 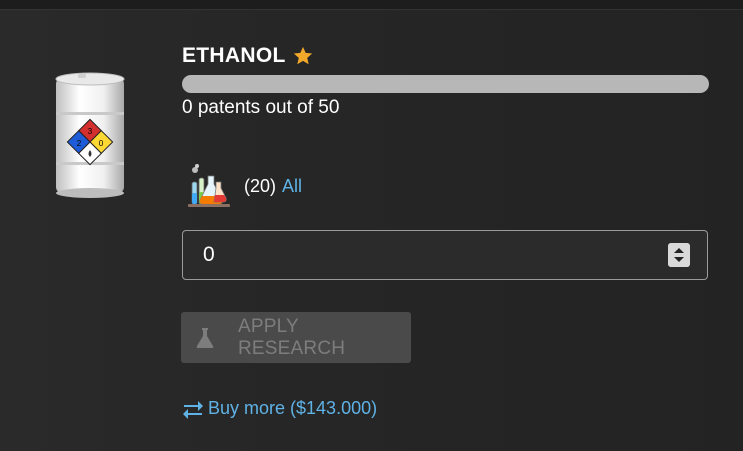 I want to click on patents-count-text: 0 patents out of 50, so click(x=261, y=107).